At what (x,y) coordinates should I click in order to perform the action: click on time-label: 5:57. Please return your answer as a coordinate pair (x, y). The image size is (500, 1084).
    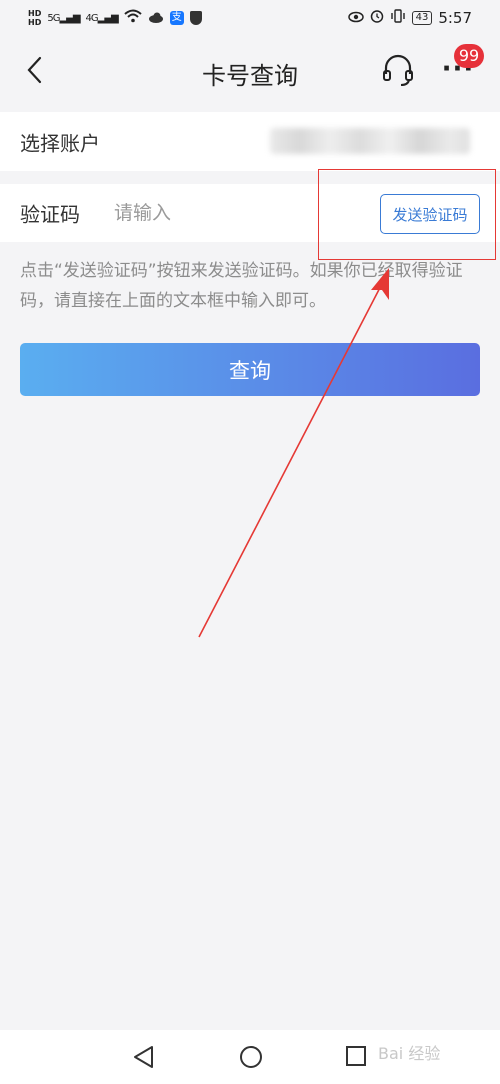
    Looking at the image, I should click on (455, 18).